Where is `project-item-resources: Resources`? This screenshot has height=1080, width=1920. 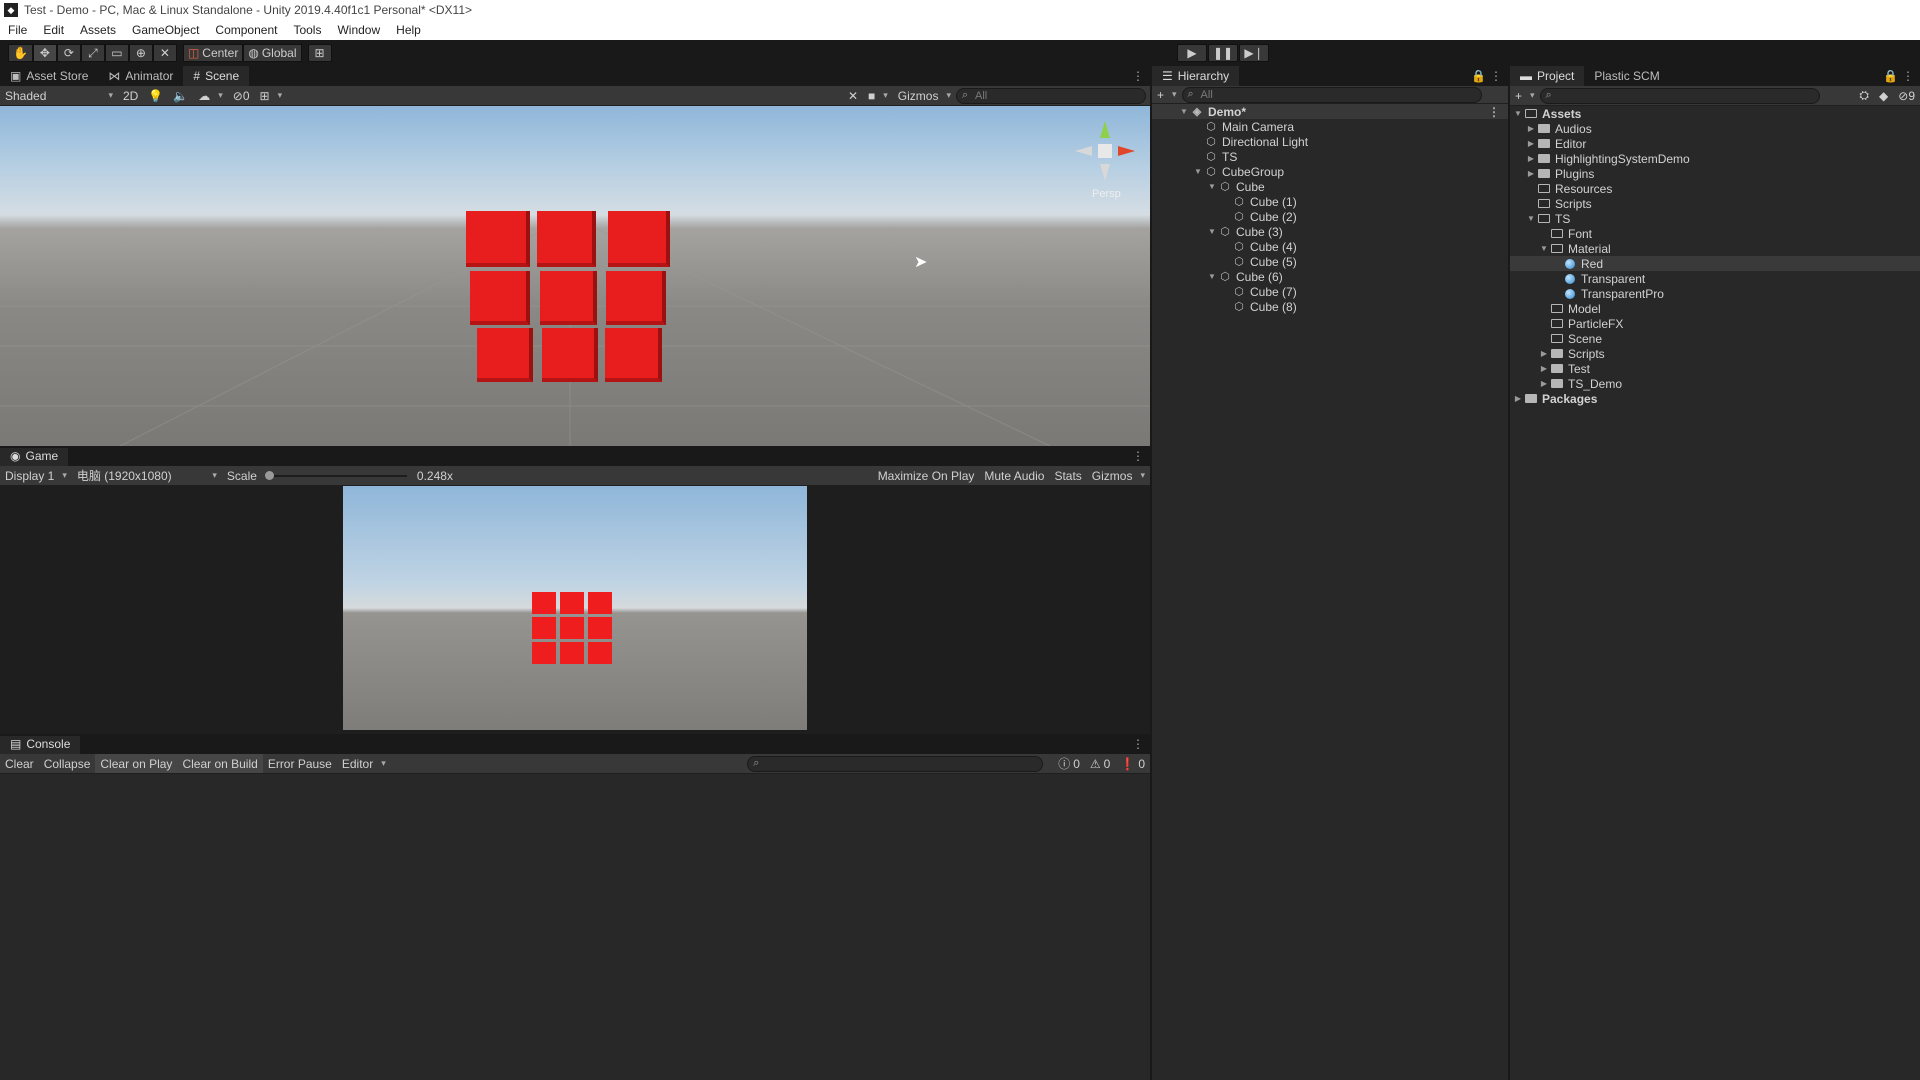 project-item-resources: Resources is located at coordinates (1715, 188).